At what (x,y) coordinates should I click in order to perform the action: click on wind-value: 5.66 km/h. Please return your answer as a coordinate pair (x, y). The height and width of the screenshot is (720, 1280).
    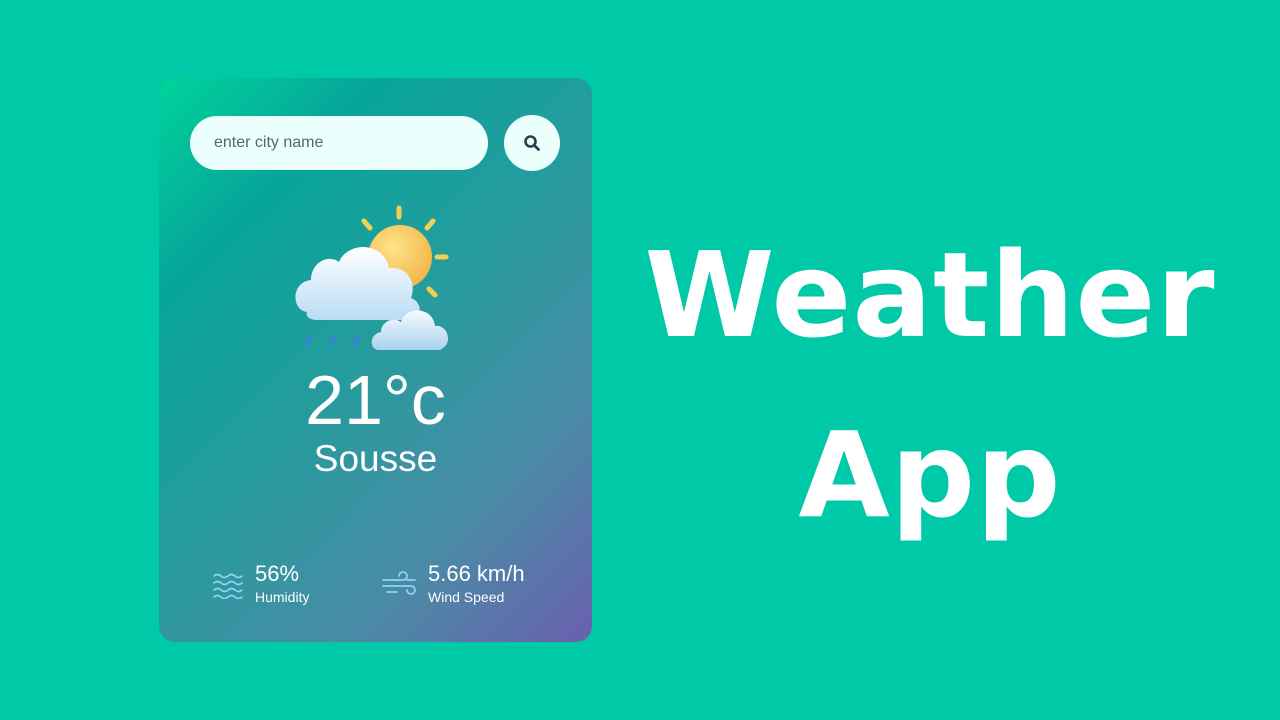
    Looking at the image, I should click on (476, 573).